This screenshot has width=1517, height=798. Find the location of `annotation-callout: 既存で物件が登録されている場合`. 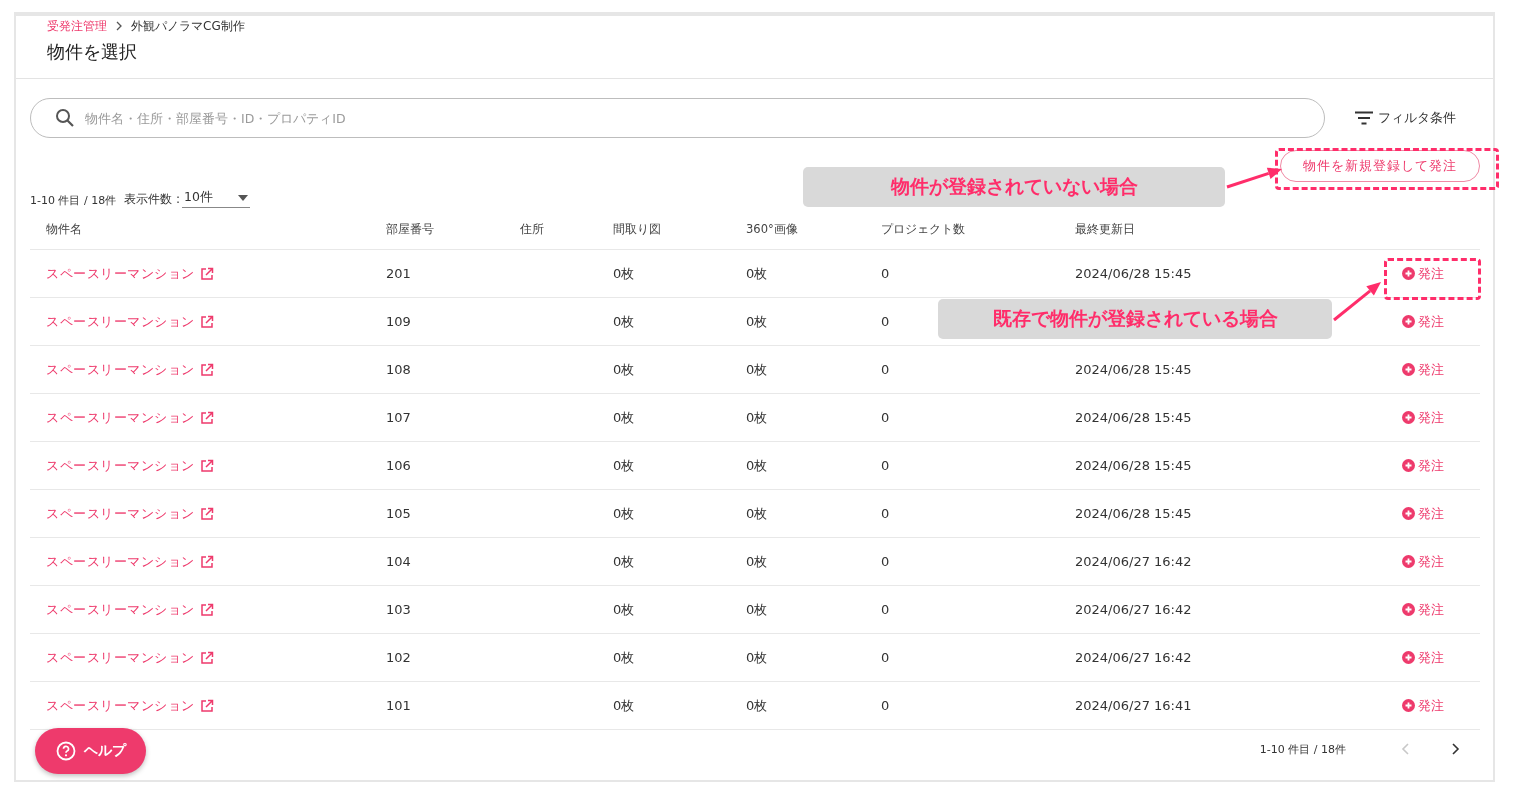

annotation-callout: 既存で物件が登録されている場合 is located at coordinates (1135, 319).